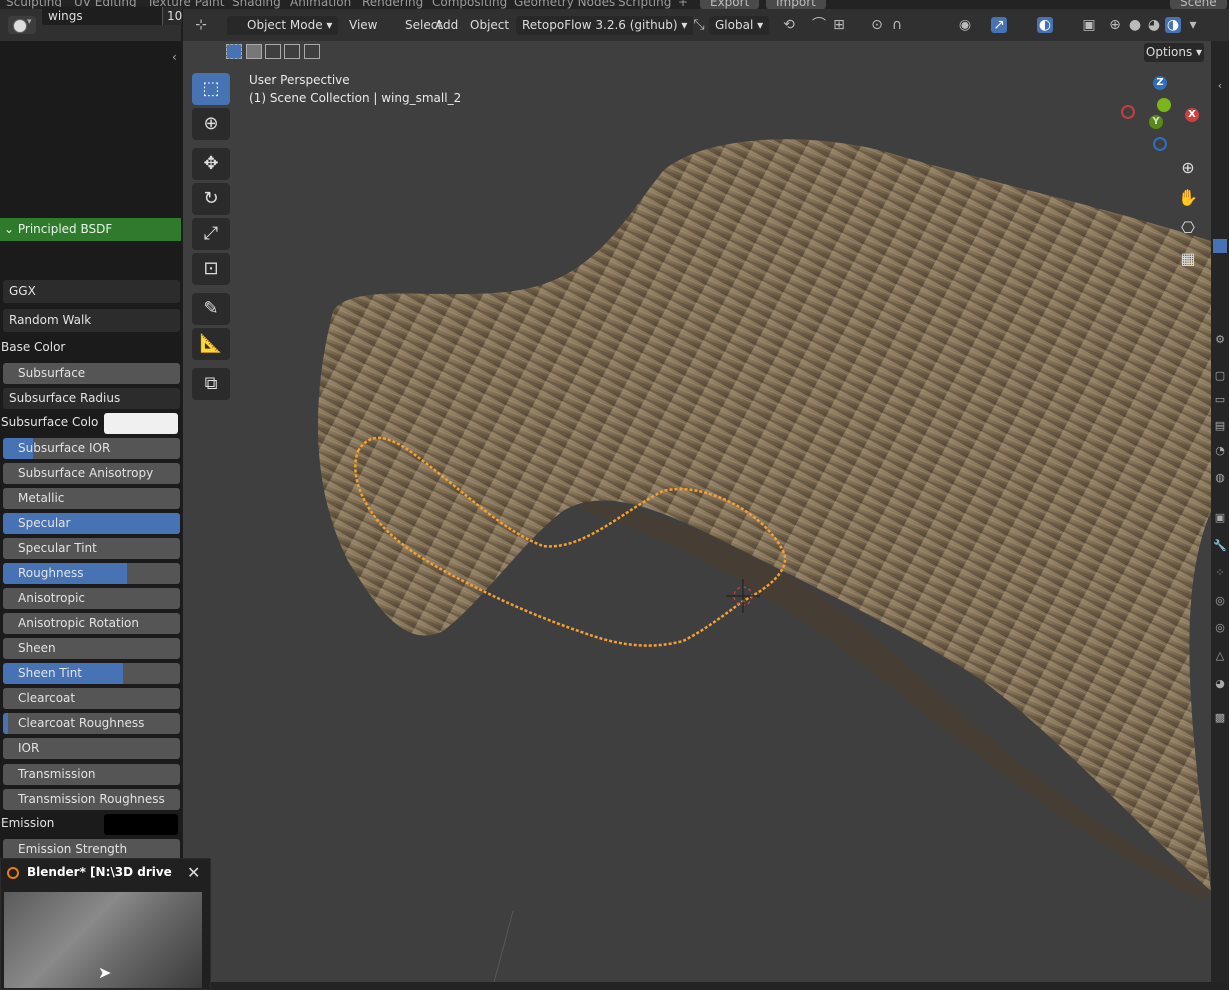 The image size is (1229, 990). I want to click on object-name-field: wings, so click(104, 16).